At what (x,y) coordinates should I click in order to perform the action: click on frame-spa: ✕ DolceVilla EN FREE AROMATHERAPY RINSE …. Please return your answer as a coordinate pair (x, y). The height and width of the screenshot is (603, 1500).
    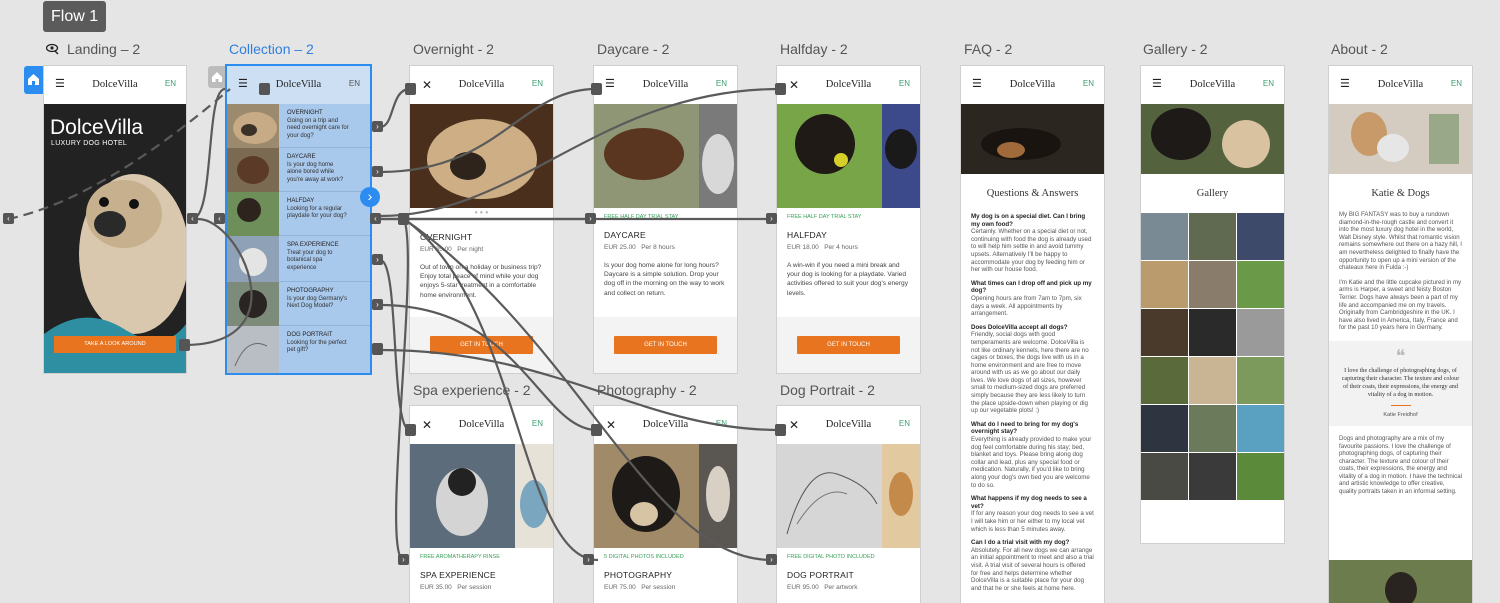
    Looking at the image, I should click on (481, 504).